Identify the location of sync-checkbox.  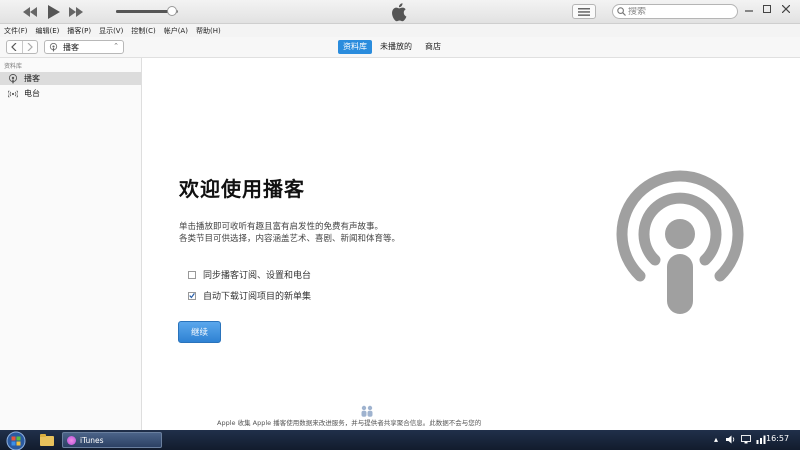
(192, 274).